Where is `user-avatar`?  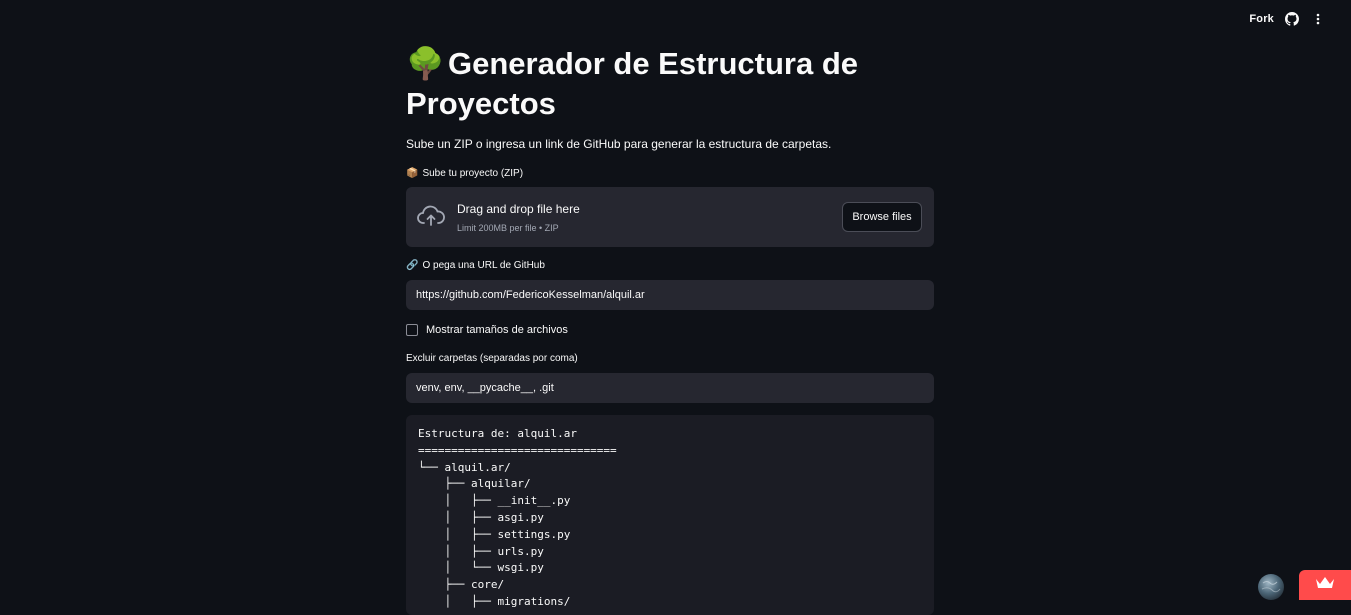
user-avatar is located at coordinates (1271, 587).